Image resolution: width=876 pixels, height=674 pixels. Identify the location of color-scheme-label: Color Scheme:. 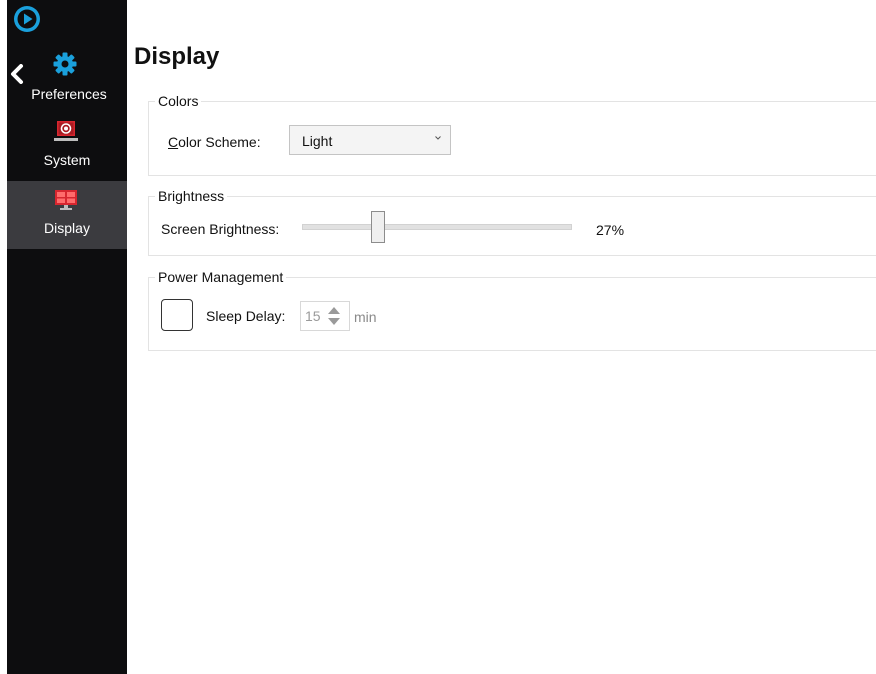
(214, 142).